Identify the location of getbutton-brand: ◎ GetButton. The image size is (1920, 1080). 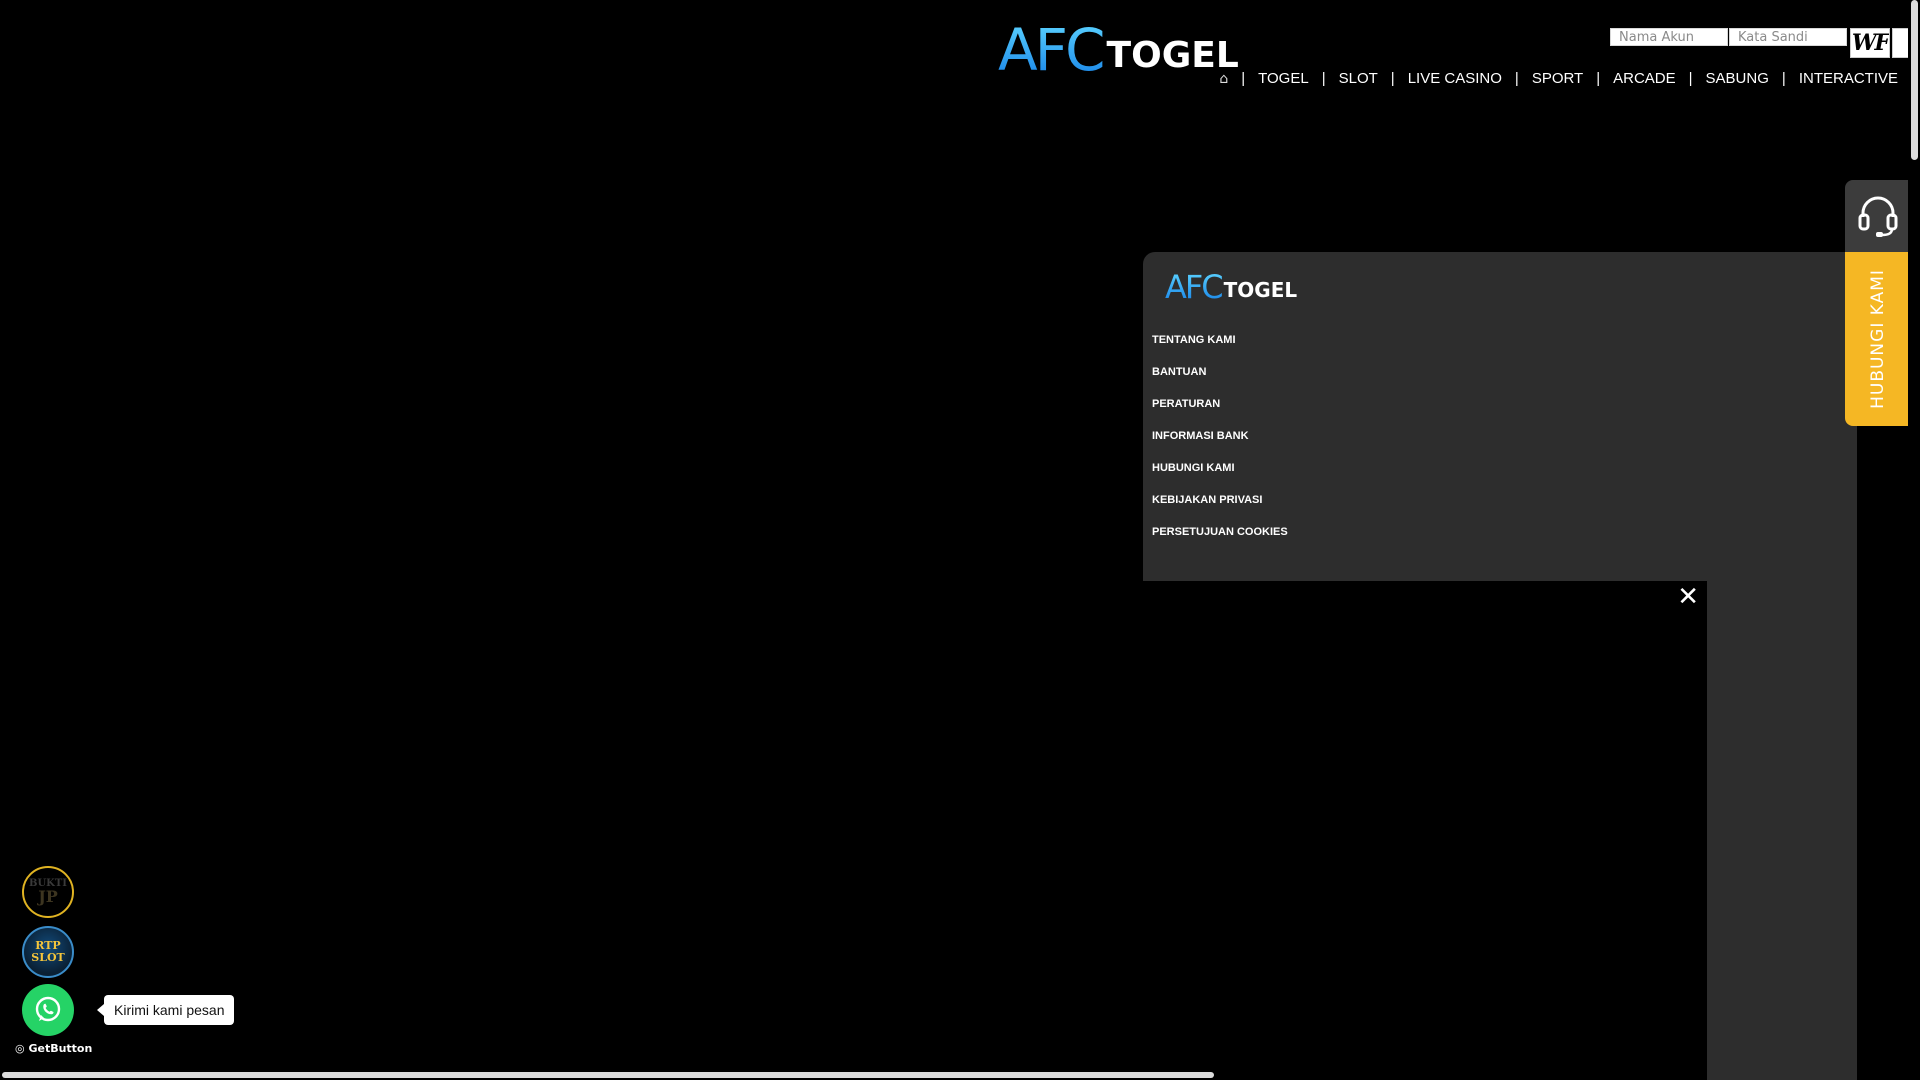
(53, 1048).